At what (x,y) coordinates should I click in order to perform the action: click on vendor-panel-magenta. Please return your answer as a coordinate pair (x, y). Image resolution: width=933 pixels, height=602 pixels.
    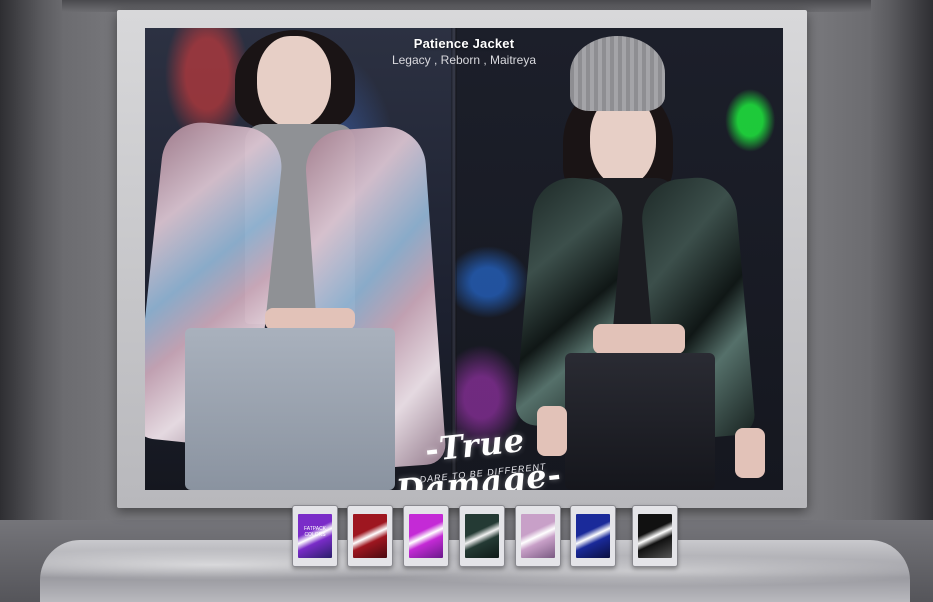
    Looking at the image, I should click on (426, 536).